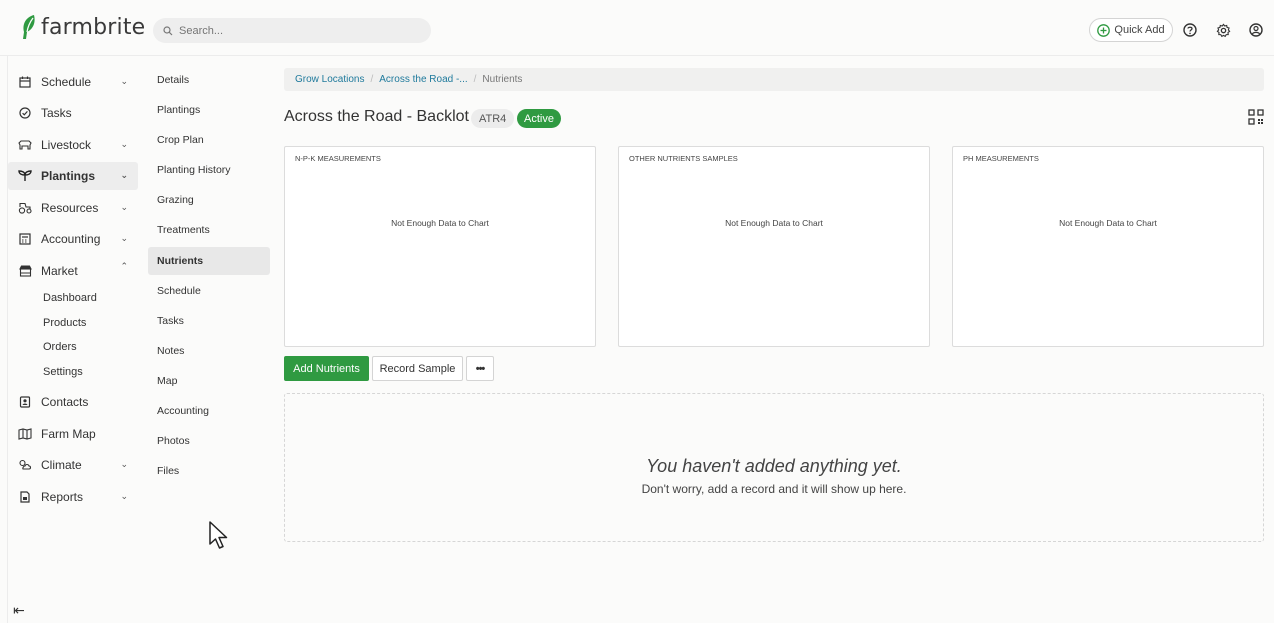 The width and height of the screenshot is (1274, 623). I want to click on quick-add-label: Quick Add, so click(1139, 30).